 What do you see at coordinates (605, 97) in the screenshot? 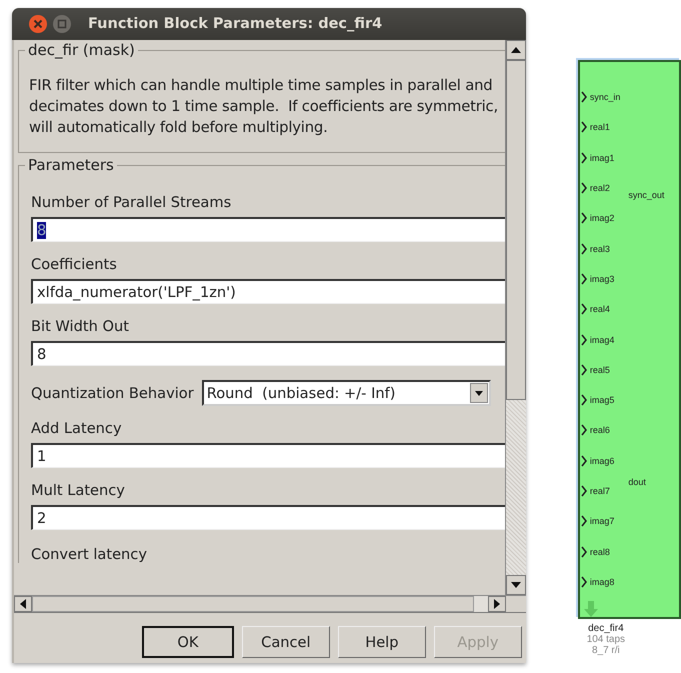
I see `port-label: sync_in` at bounding box center [605, 97].